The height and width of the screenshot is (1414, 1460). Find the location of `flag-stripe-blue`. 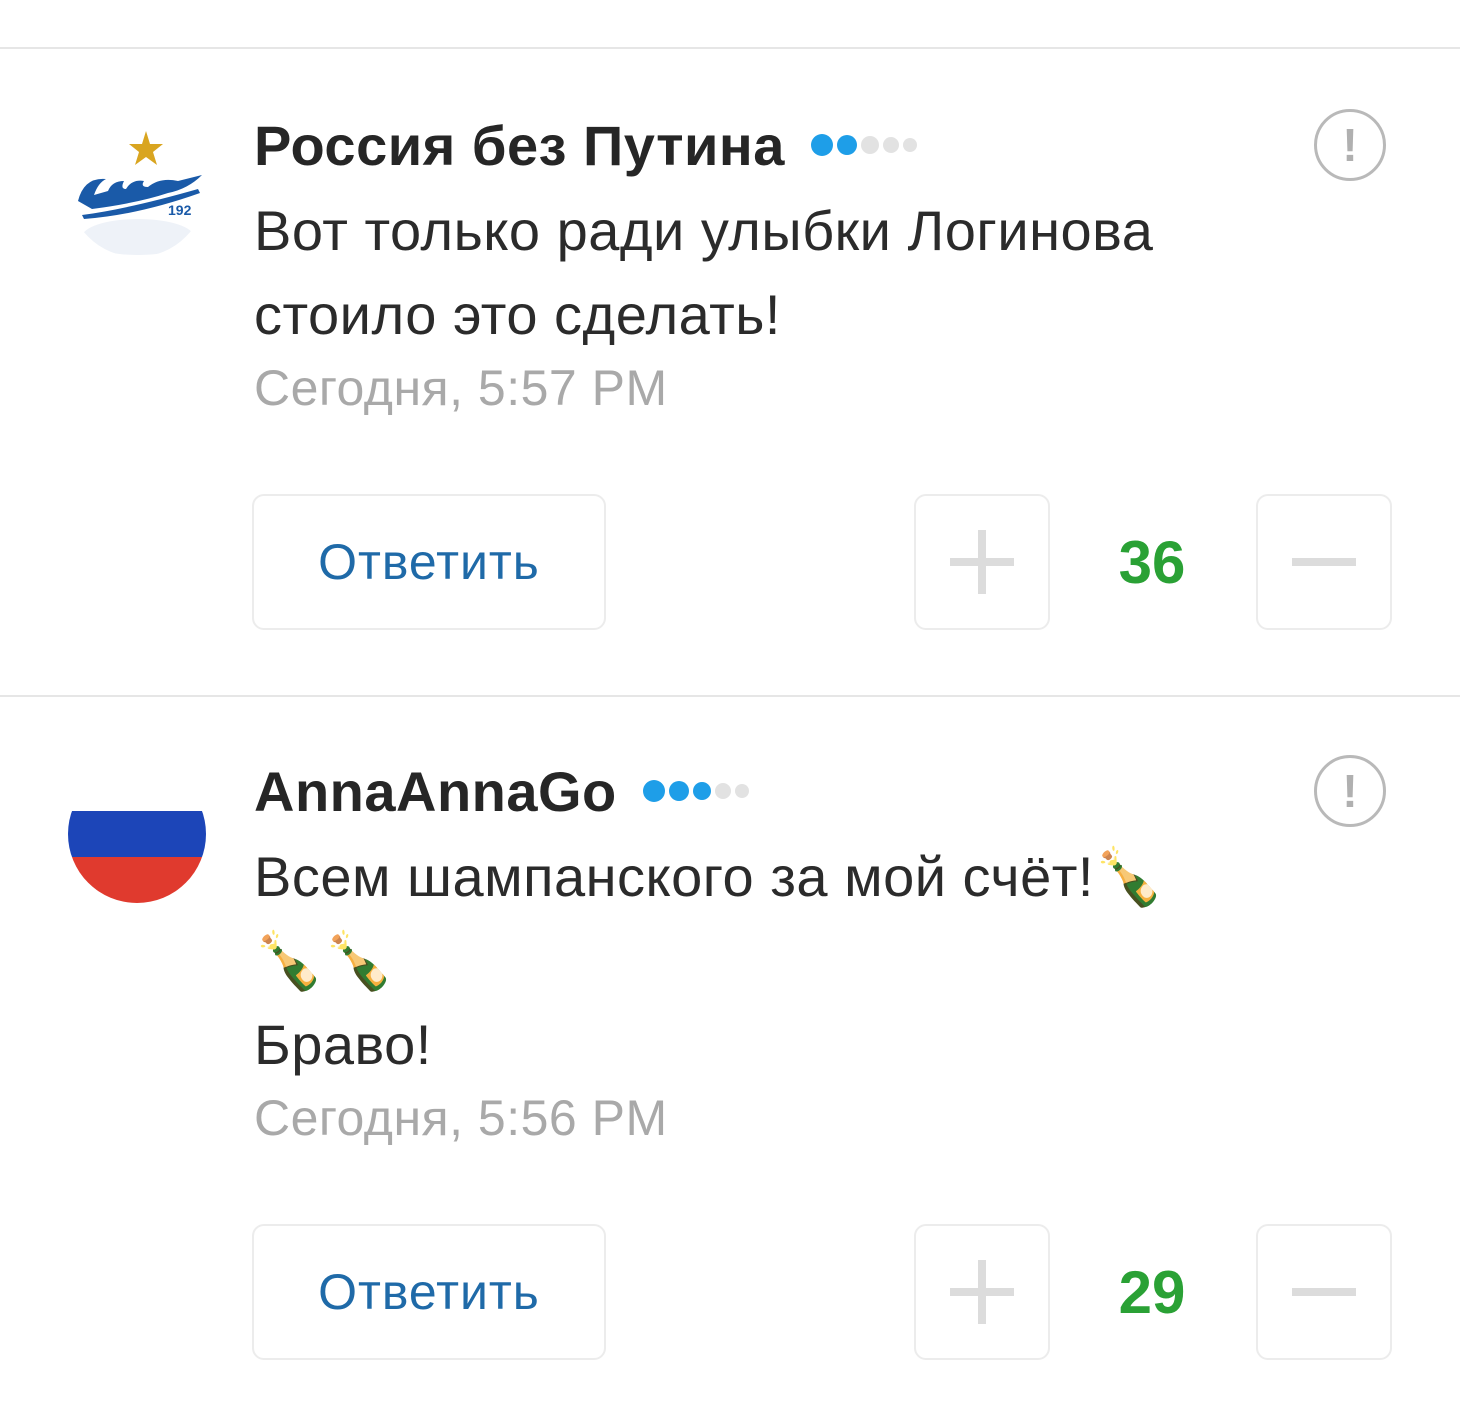

flag-stripe-blue is located at coordinates (137, 834).